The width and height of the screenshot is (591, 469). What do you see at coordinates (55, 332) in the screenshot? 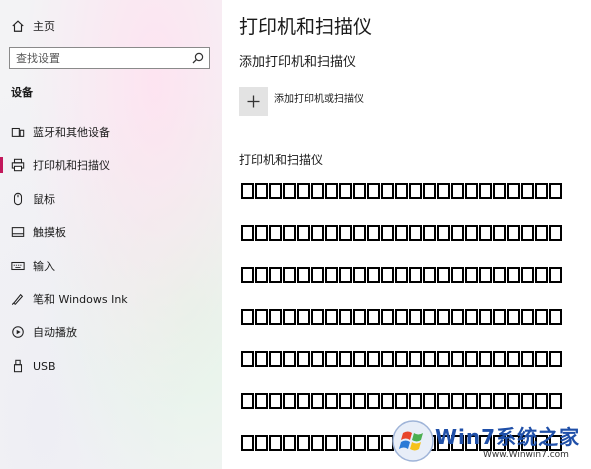
I see `sidebar-item-label: 自动播放` at bounding box center [55, 332].